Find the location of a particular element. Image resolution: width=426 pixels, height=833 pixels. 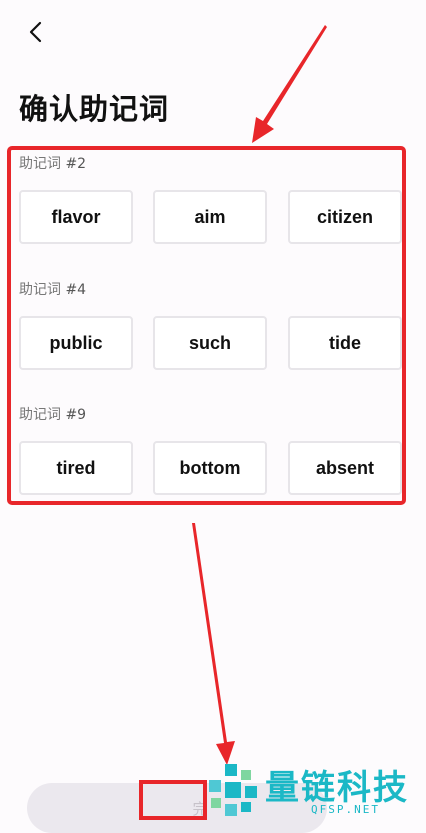

watermark: 量链科技 QFSP.NET is located at coordinates (316, 790).